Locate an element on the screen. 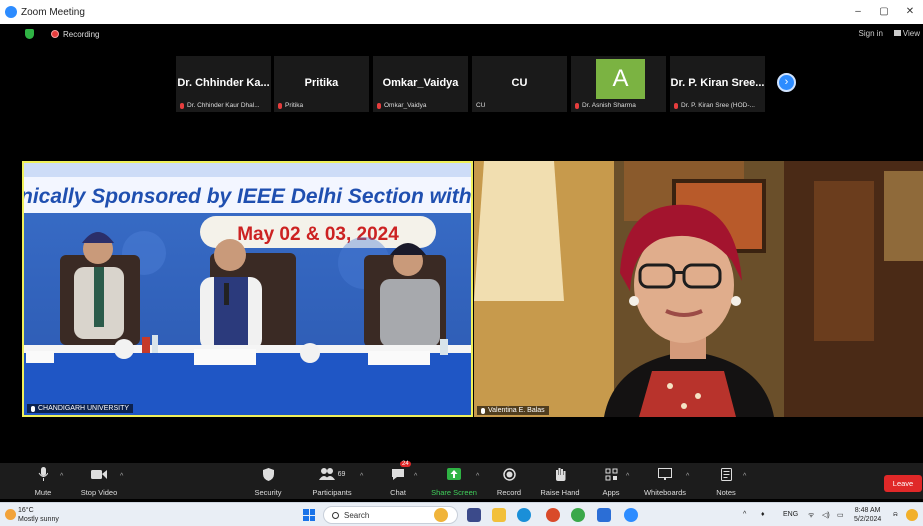  participant-tile: Omkar_Vaidya Omkar_Vaidya is located at coordinates (420, 84).